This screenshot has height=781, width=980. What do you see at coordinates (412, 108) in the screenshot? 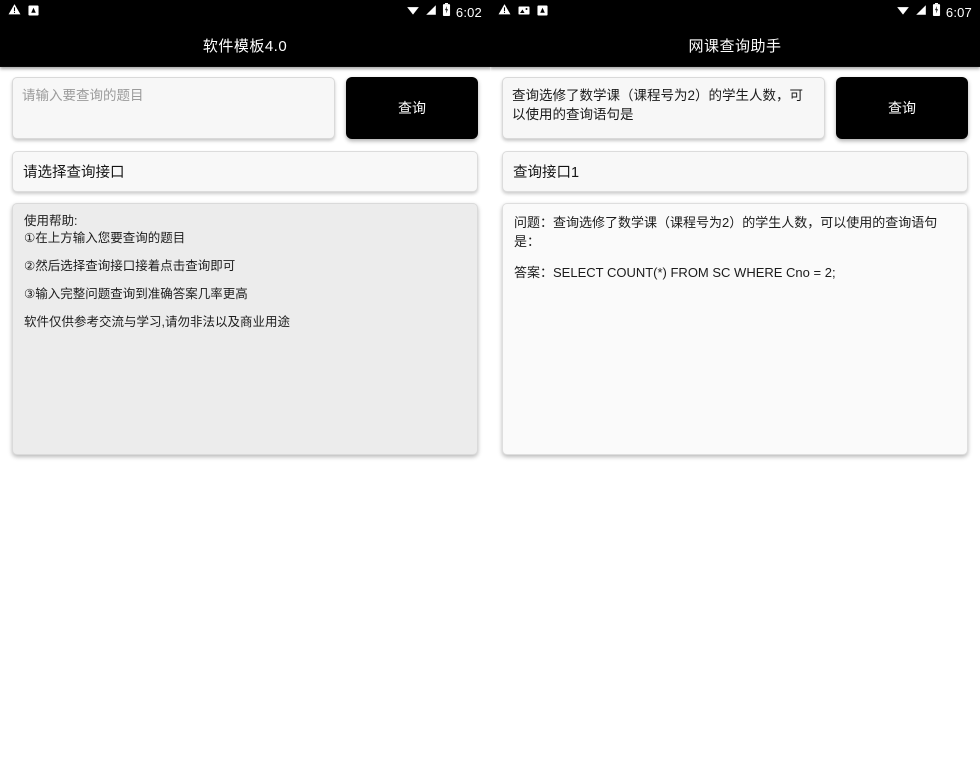
I see `left-query-button: 查询` at bounding box center [412, 108].